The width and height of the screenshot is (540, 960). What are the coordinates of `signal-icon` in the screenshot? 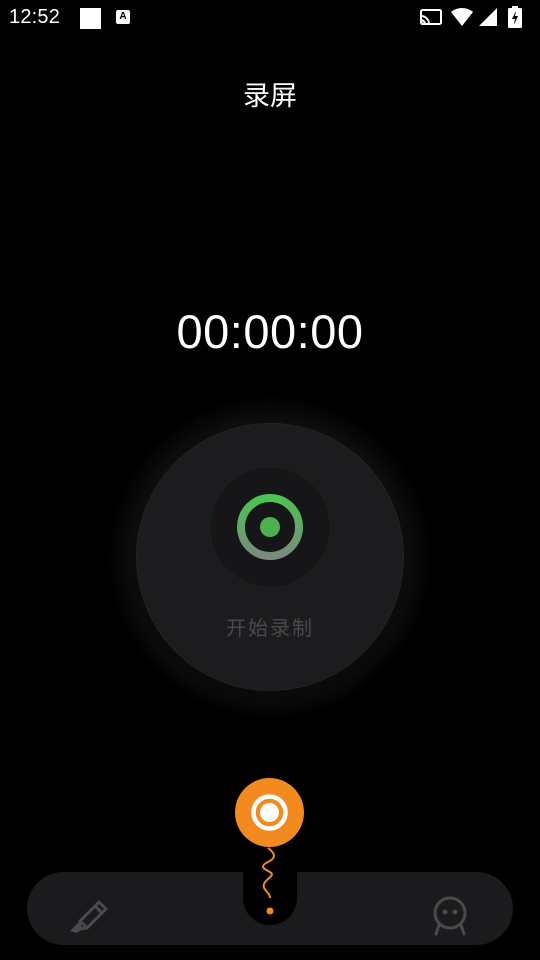 It's located at (488, 17).